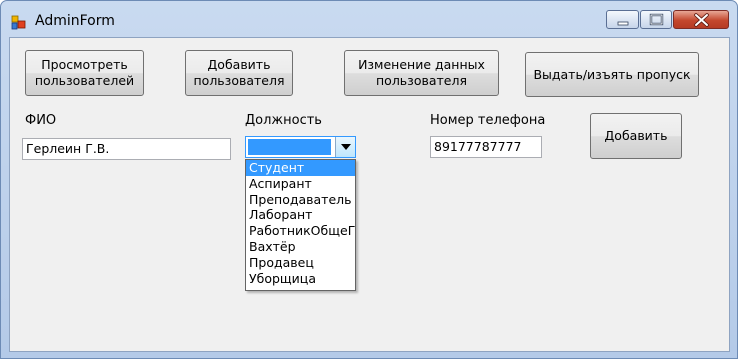 The width and height of the screenshot is (738, 359). What do you see at coordinates (126, 149) in the screenshot?
I see `fio-input: Герлеин Г.В.` at bounding box center [126, 149].